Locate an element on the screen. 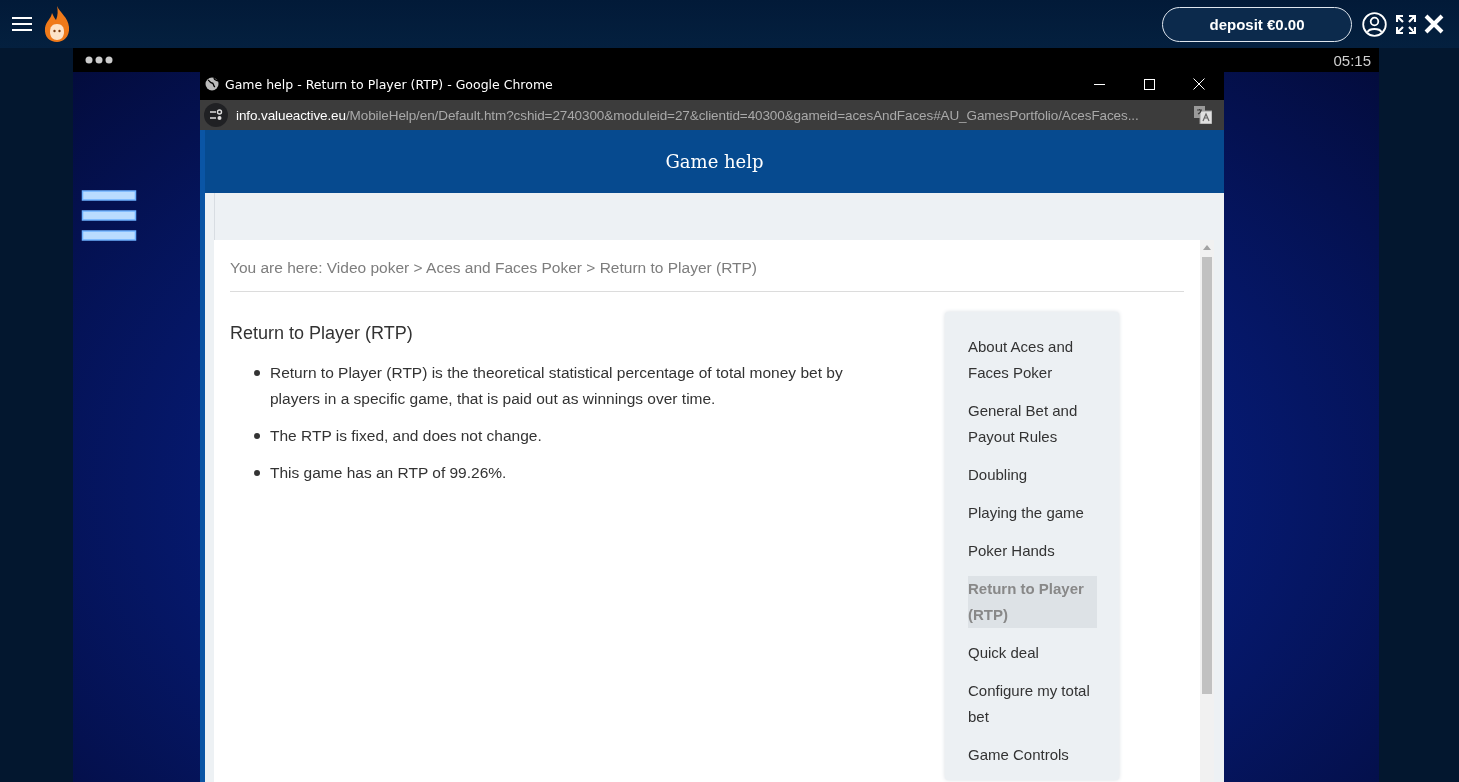  globe-icon is located at coordinates (212, 84).